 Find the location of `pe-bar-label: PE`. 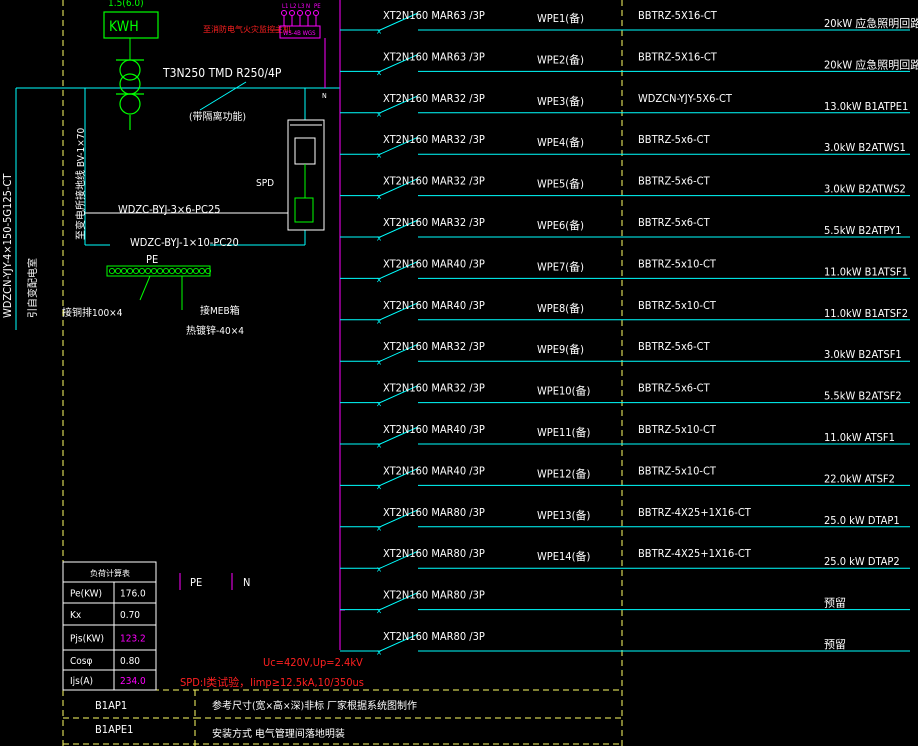

pe-bar-label: PE is located at coordinates (152, 259).